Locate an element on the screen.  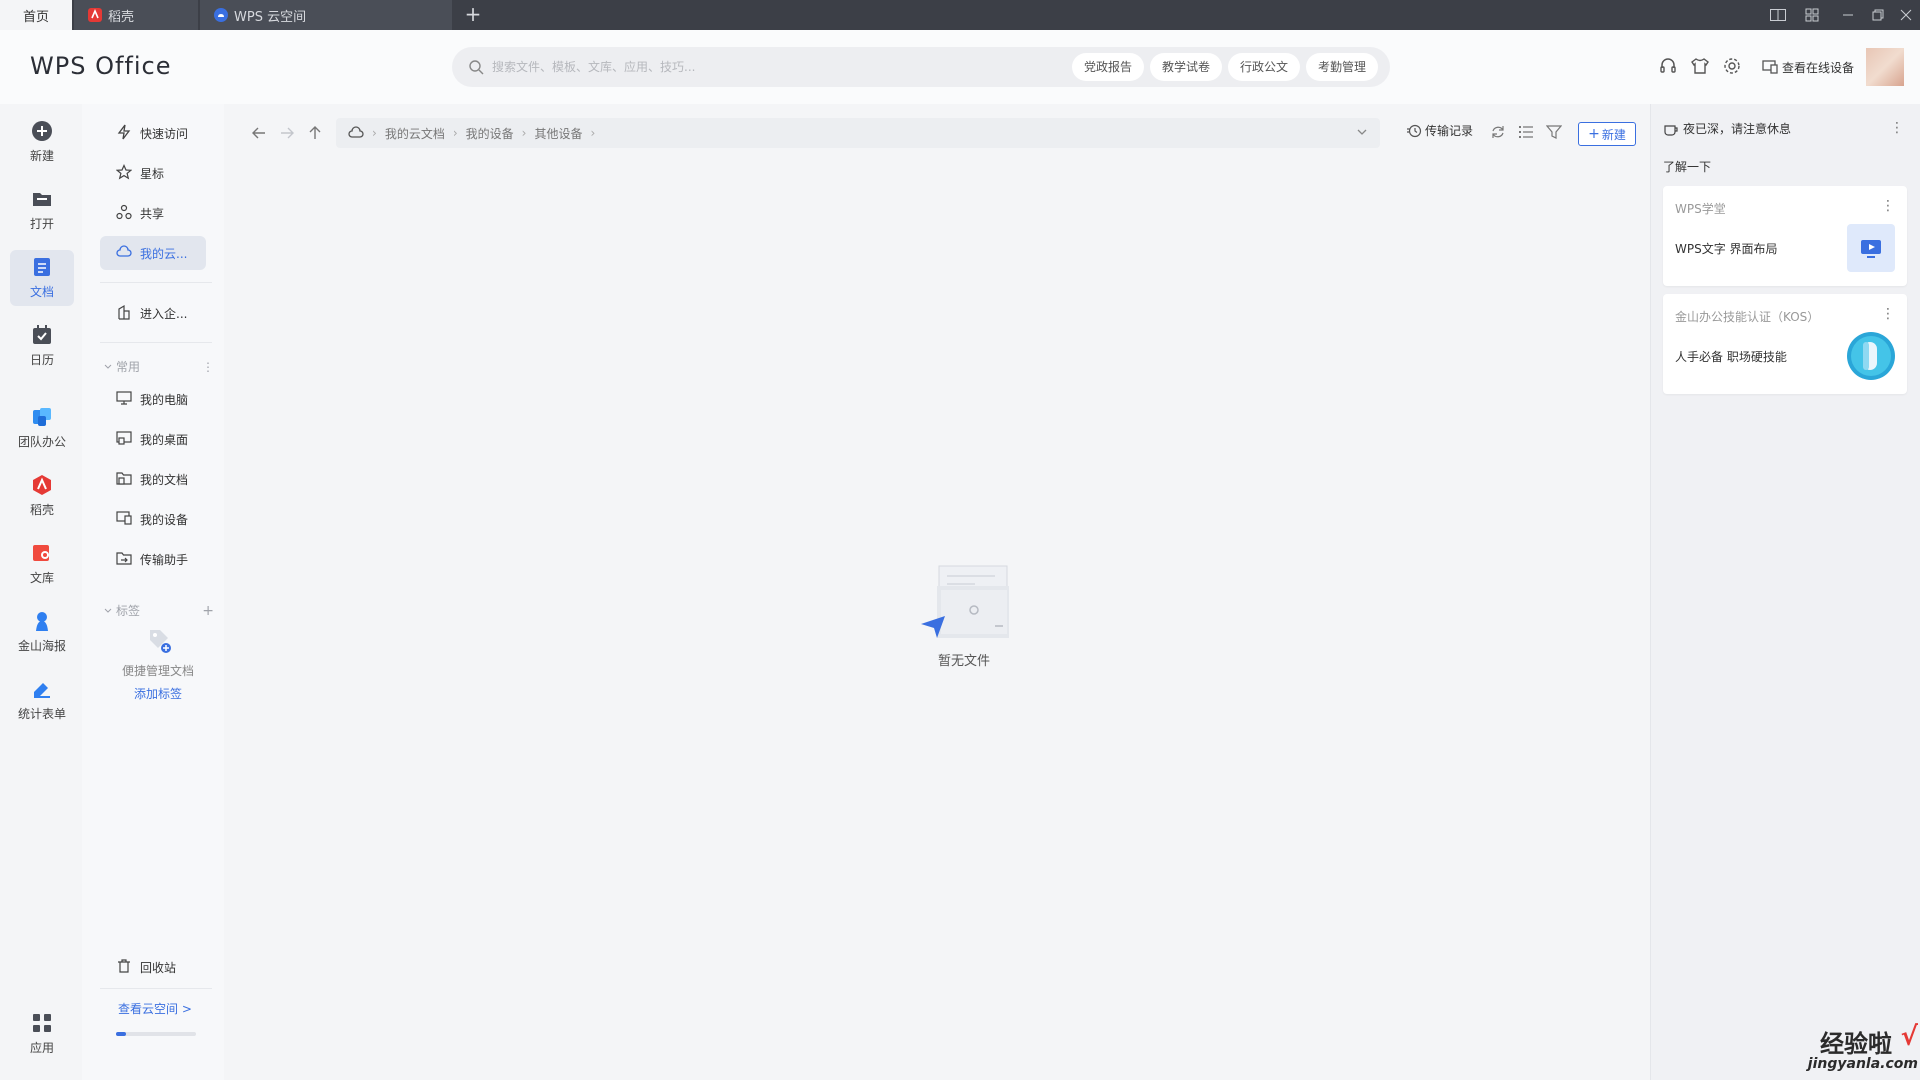
nav-team-office: 团队办公 is located at coordinates (42, 428).